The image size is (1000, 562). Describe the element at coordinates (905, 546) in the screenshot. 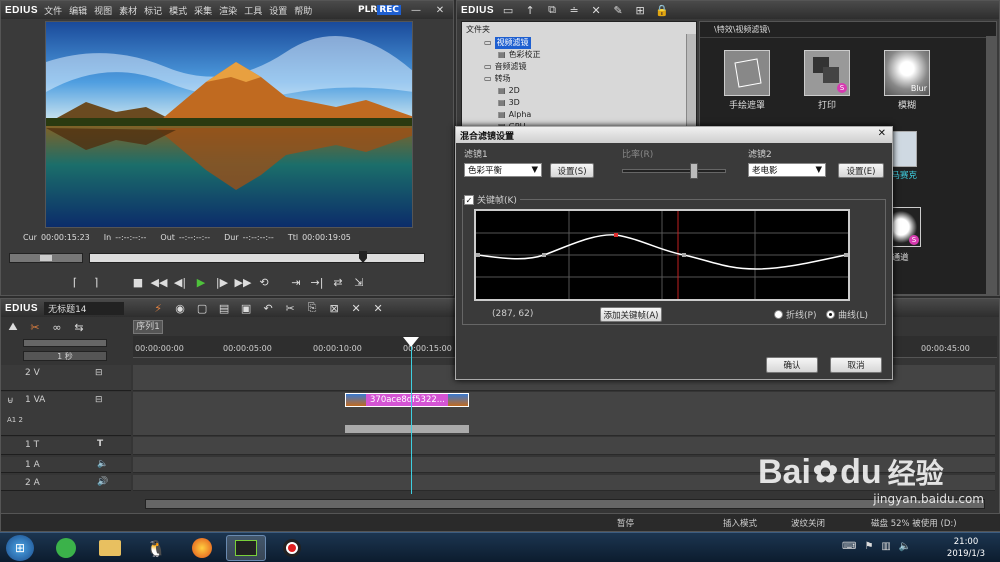

I see `volume-icon: 🔈` at that location.